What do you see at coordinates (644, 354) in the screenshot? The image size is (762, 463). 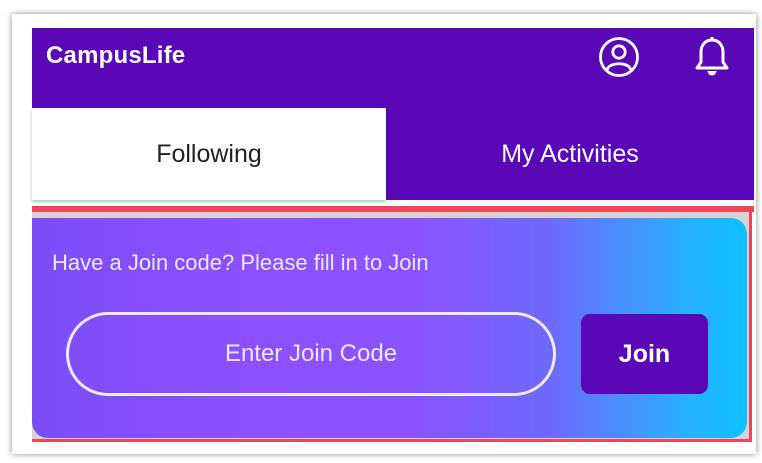 I see `join-button: Join` at bounding box center [644, 354].